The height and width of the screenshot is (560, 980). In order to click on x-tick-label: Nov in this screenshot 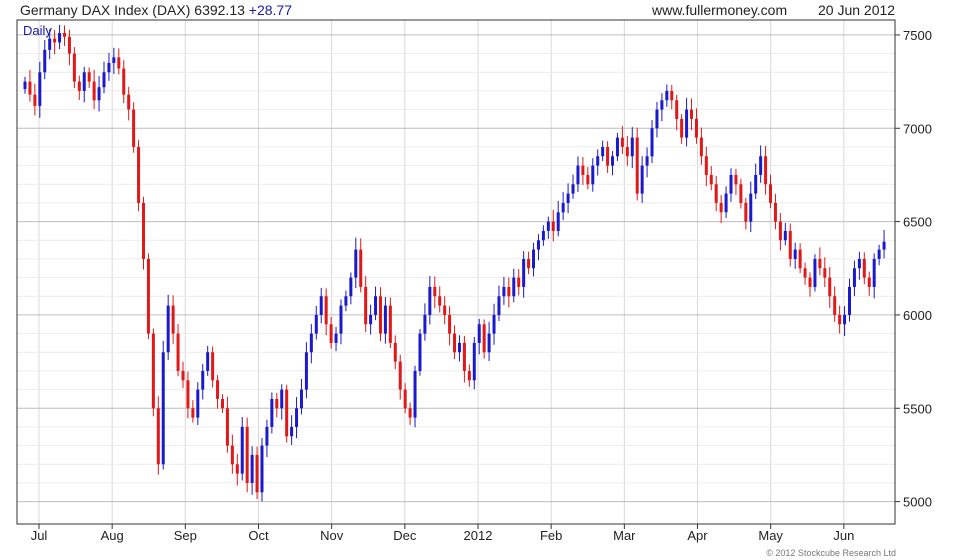, I will do `click(332, 535)`.